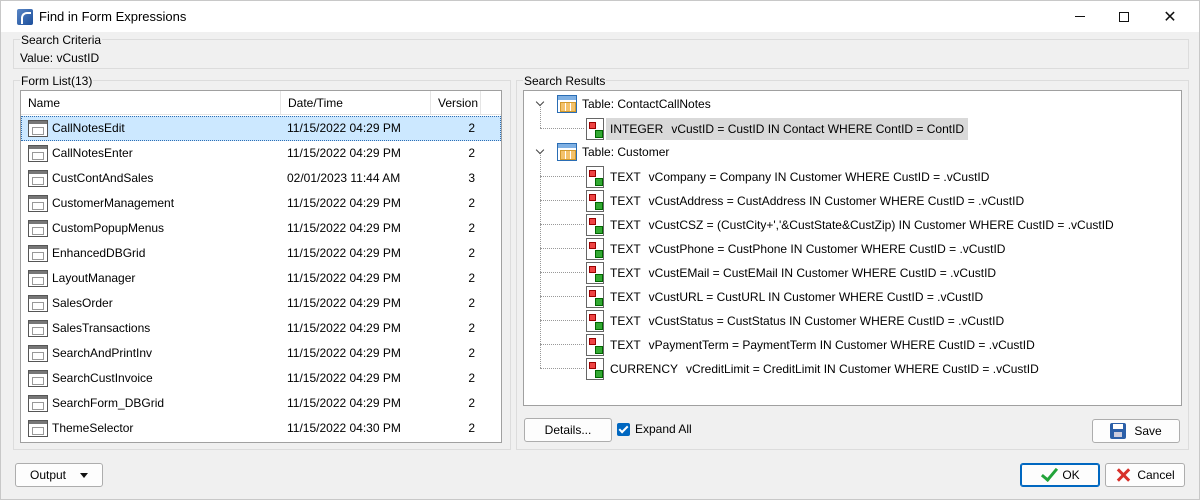 The image size is (1200, 500). I want to click on output-button: Output, so click(59, 475).